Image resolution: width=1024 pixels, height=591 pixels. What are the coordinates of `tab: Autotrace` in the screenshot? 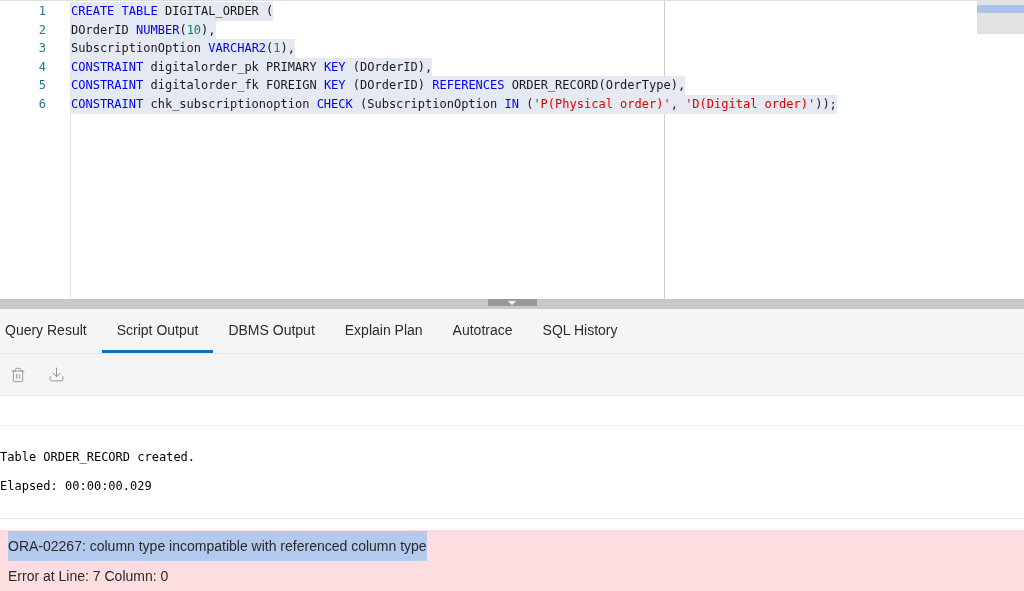 It's located at (482, 332).